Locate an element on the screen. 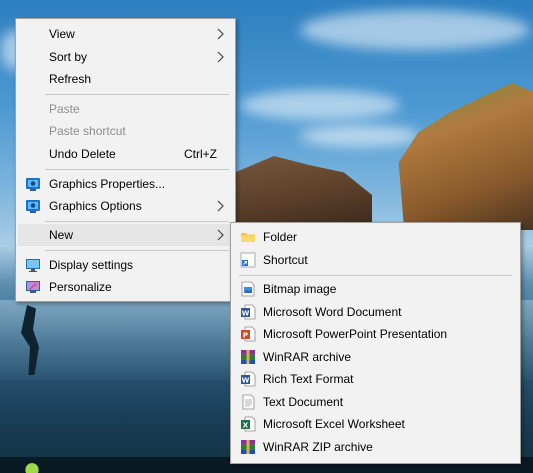 The width and height of the screenshot is (533, 473). menu-item-label: Sort by is located at coordinates (68, 57).